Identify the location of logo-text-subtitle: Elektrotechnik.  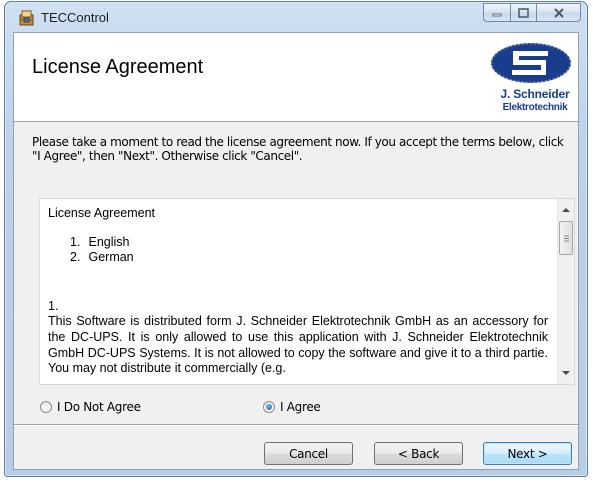
(535, 107).